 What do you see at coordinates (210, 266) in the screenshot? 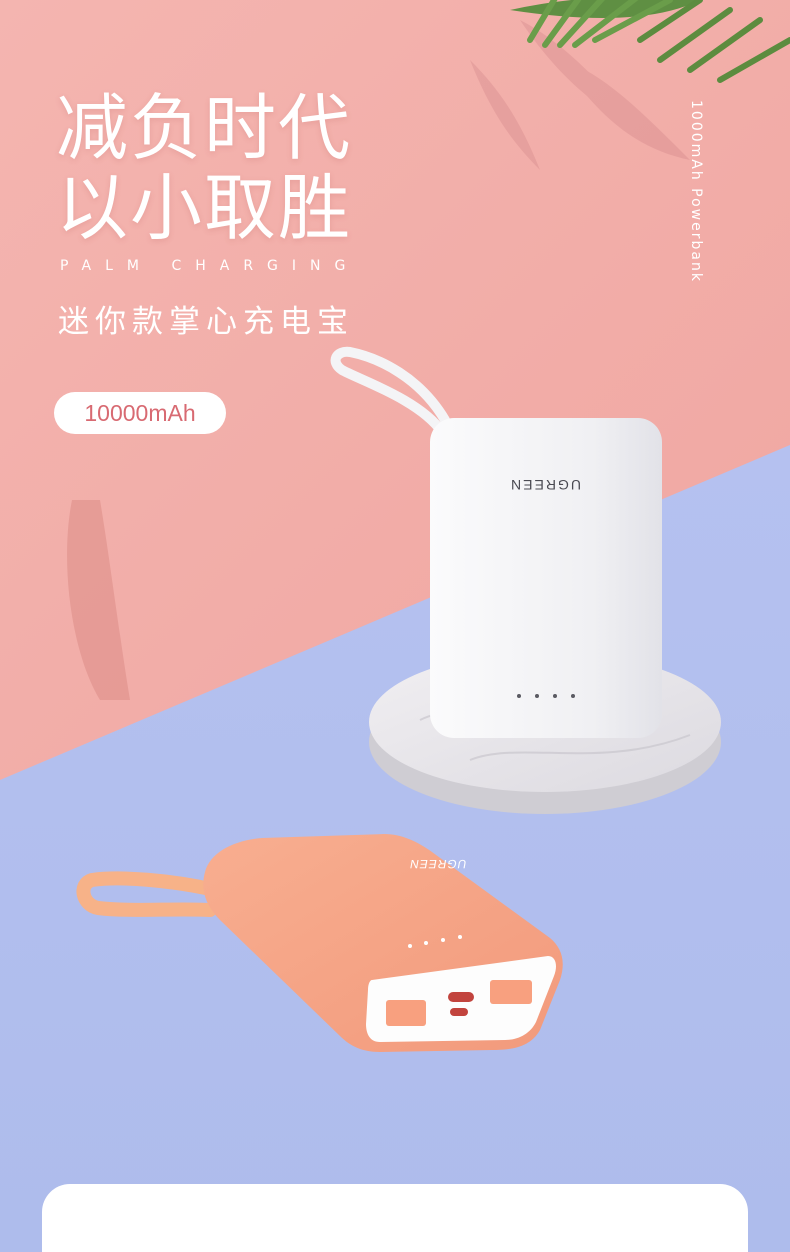
I see `english-tagline: PALM CHARGING` at bounding box center [210, 266].